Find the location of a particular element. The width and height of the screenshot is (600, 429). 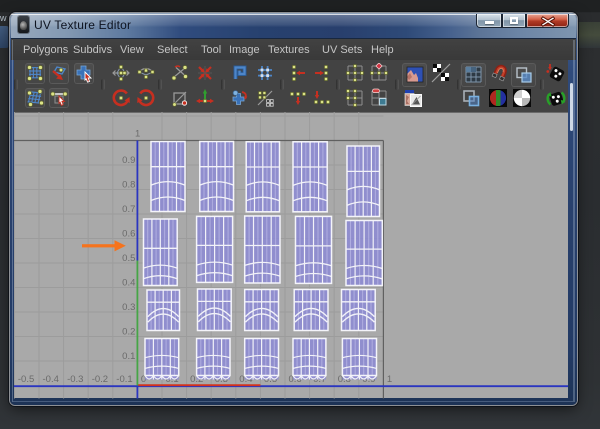

svg-text: 0.3 is located at coordinates (128, 307).